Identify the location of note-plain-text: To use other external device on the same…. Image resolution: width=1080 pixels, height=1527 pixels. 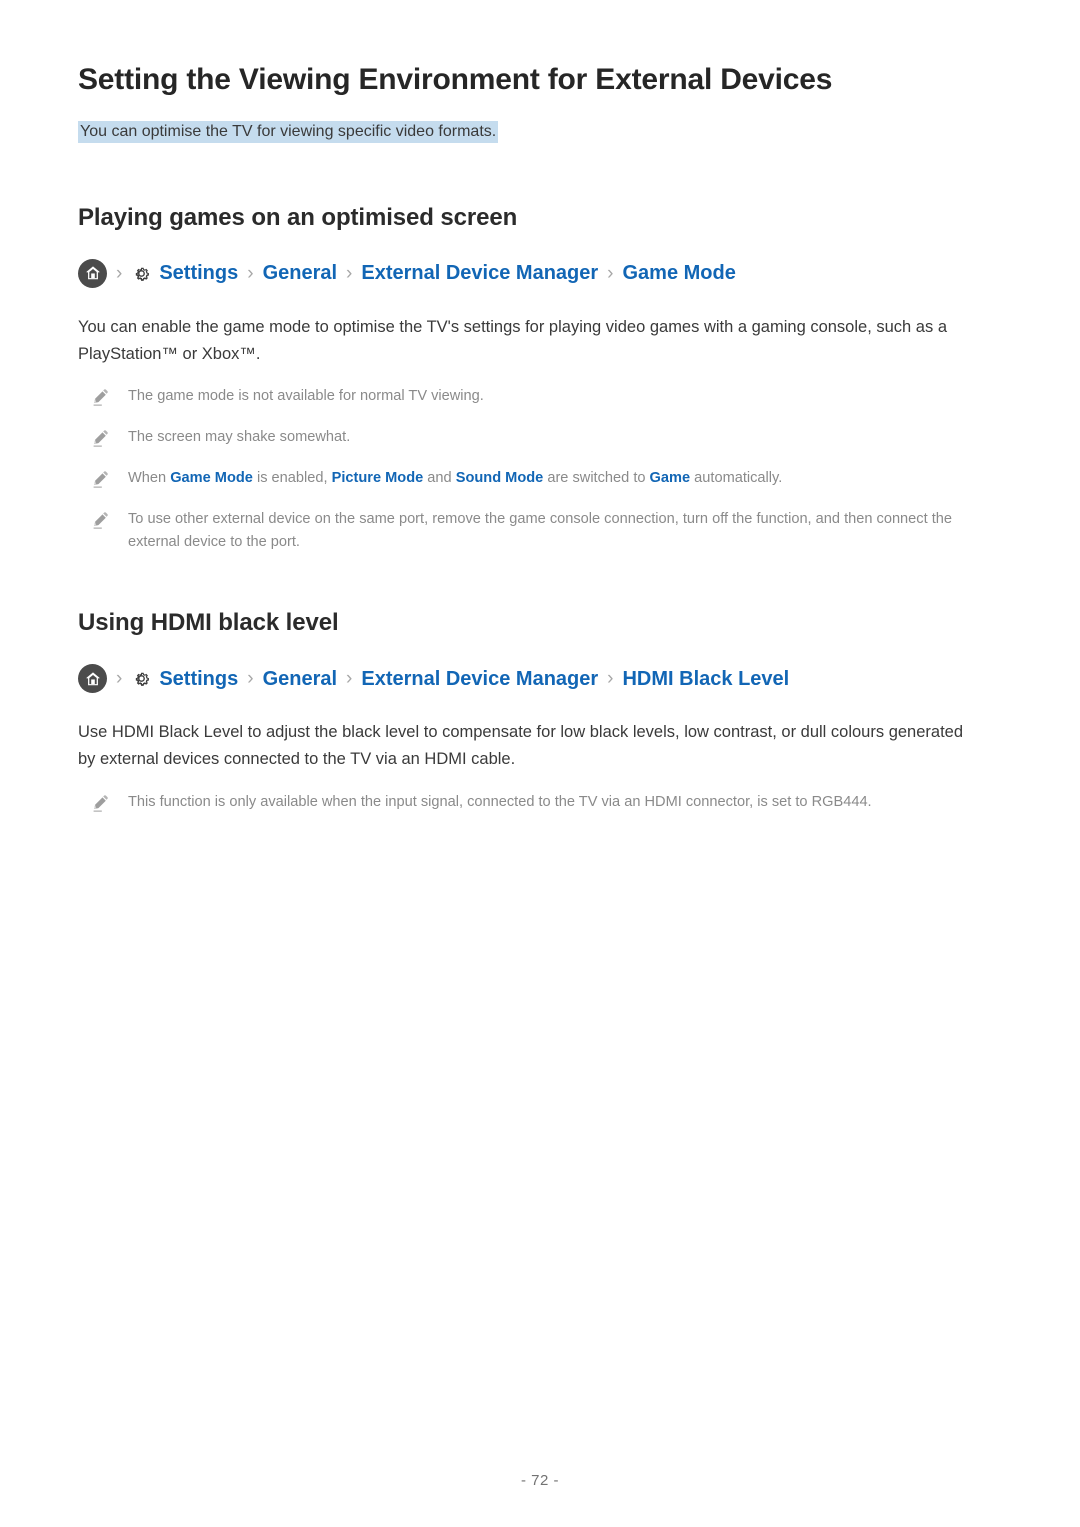
(540, 531).